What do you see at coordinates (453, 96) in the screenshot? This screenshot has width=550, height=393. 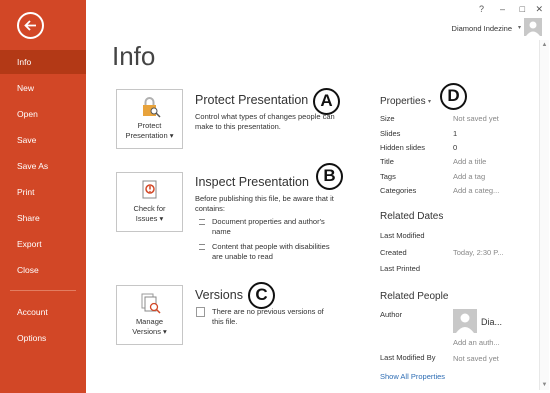 I see `callout-d: D` at bounding box center [453, 96].